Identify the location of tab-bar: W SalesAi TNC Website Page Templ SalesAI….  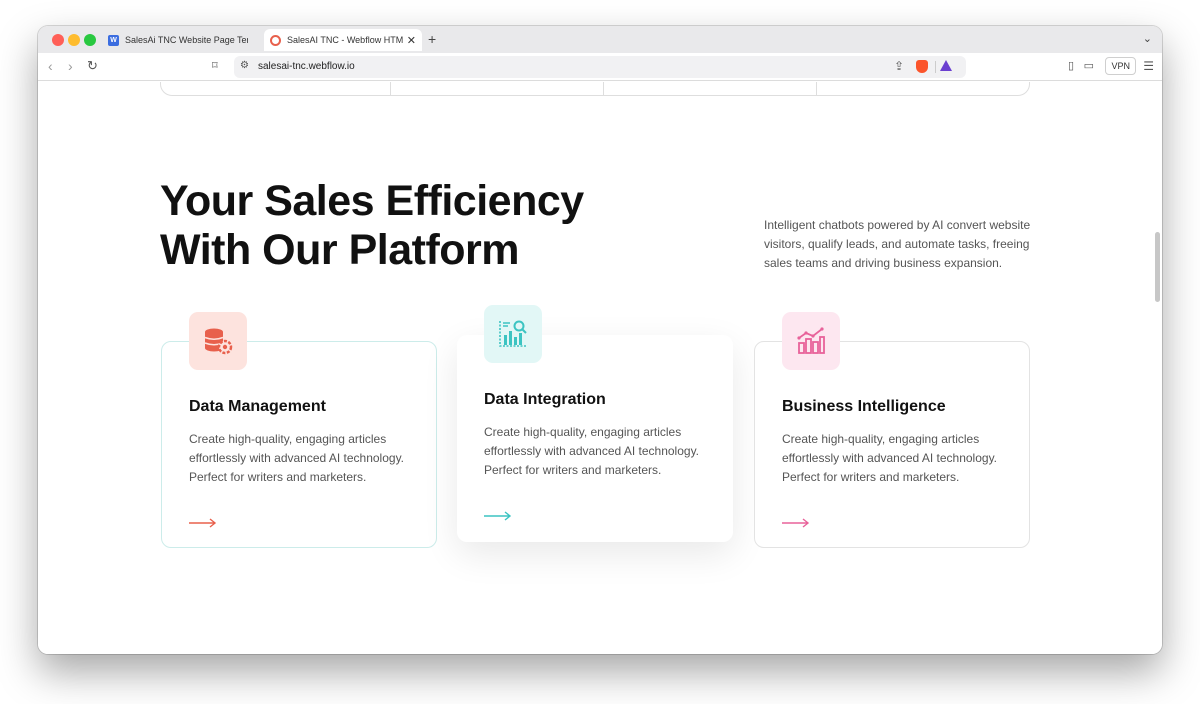
(600, 39).